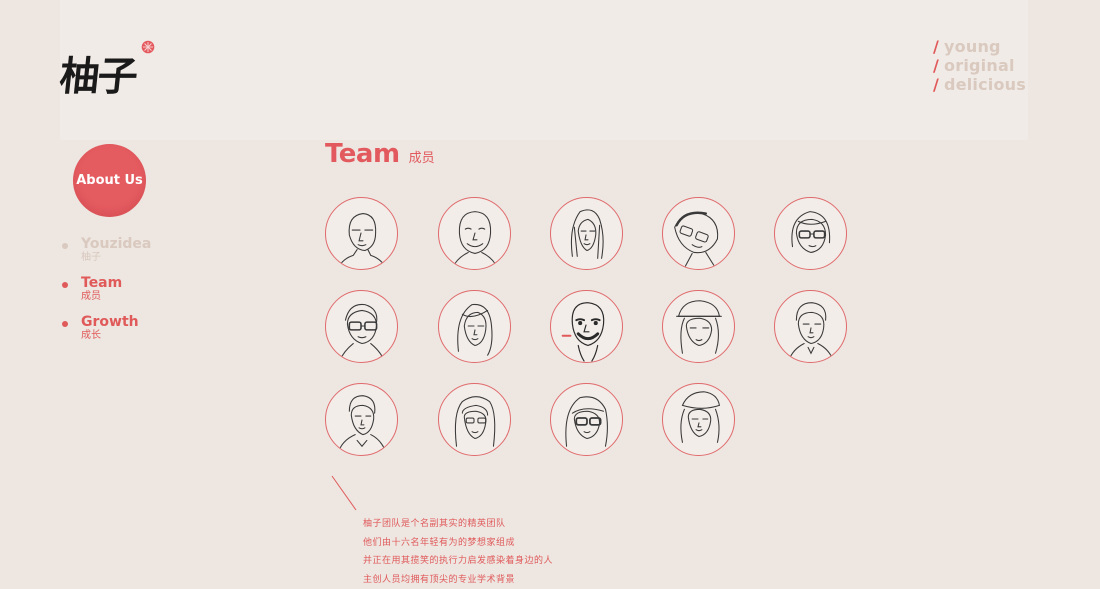 This screenshot has width=1100, height=589. Describe the element at coordinates (146, 258) in the screenshot. I see `side-nav-item-subtitle: 柚子` at that location.